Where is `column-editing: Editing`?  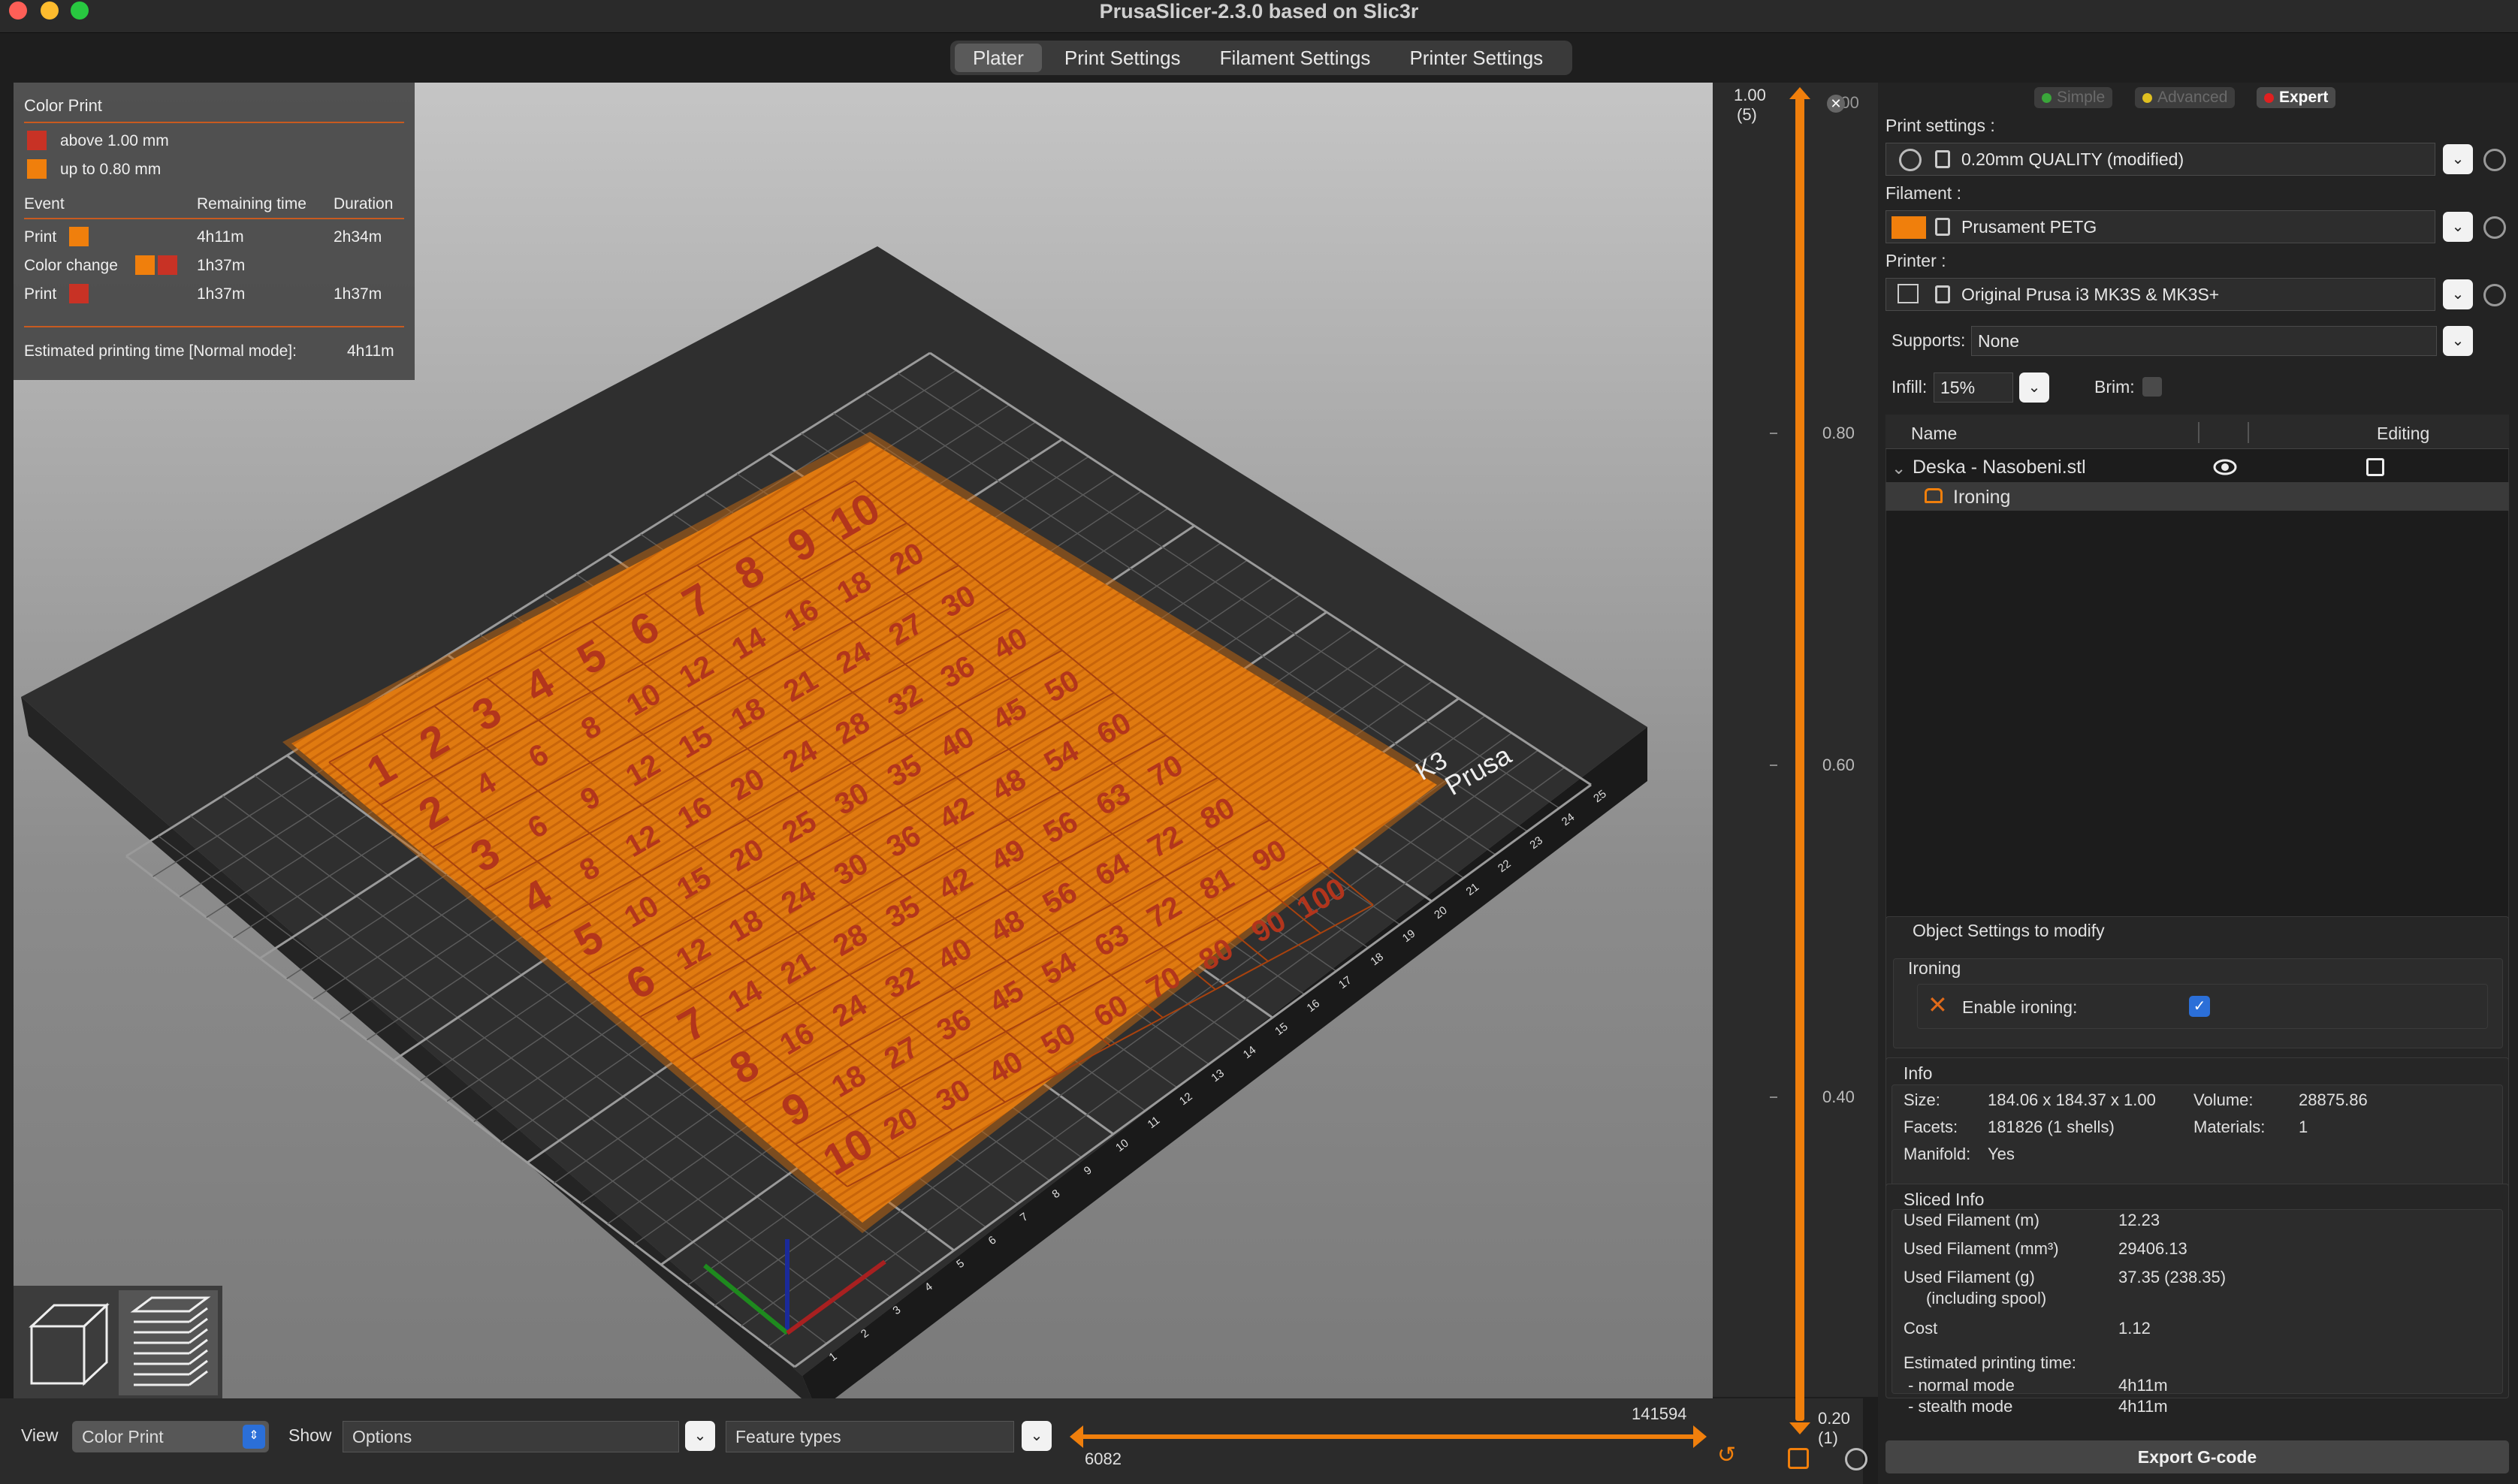 column-editing: Editing is located at coordinates (2403, 433).